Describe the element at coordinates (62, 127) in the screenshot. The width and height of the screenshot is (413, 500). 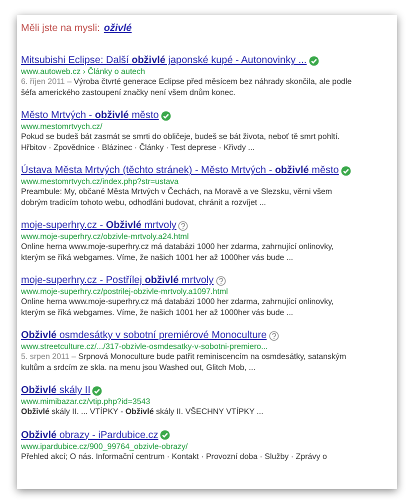
I see `result-url: www.mestomrtvych.cz/` at that location.